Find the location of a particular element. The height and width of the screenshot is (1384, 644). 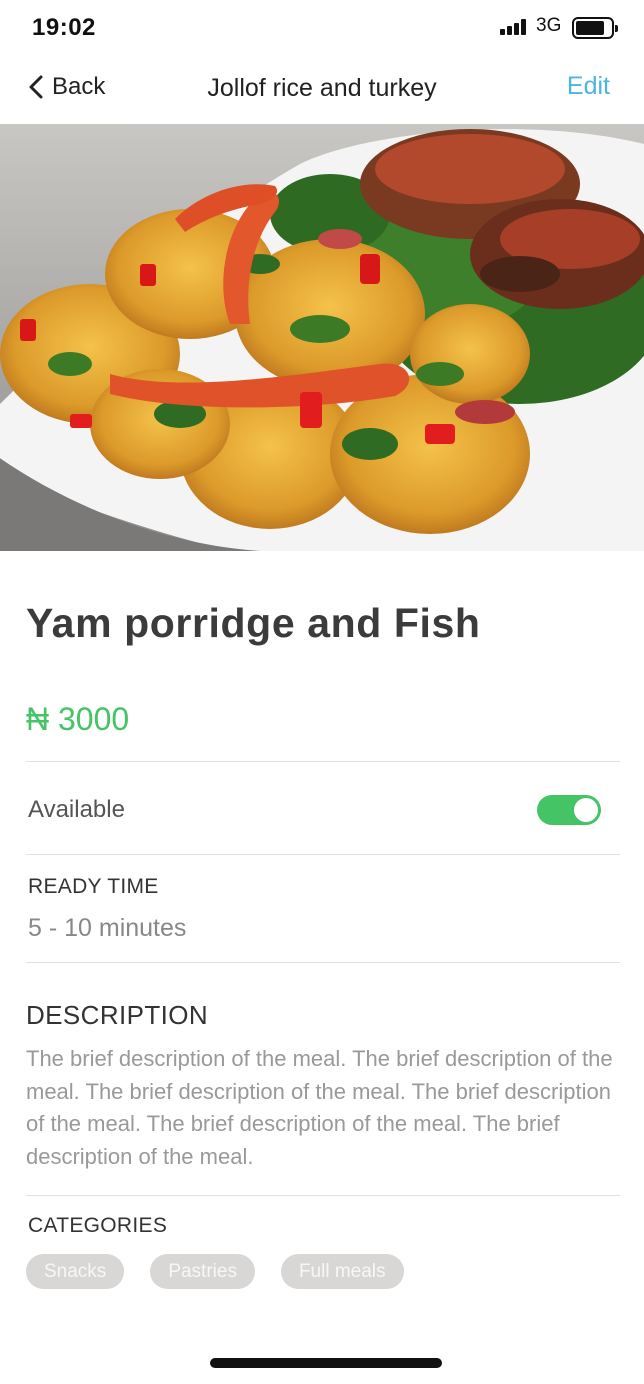

battery-icon is located at coordinates (595, 28).